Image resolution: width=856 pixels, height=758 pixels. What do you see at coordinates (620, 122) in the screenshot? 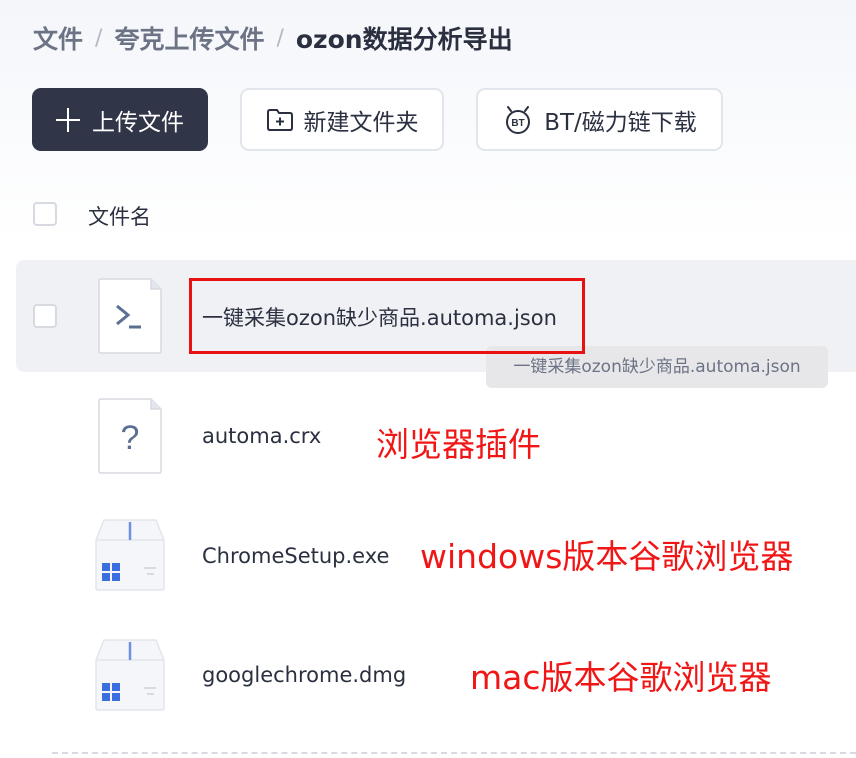
I see `bt-magnet-download-label: BT/磁力链下载` at bounding box center [620, 122].